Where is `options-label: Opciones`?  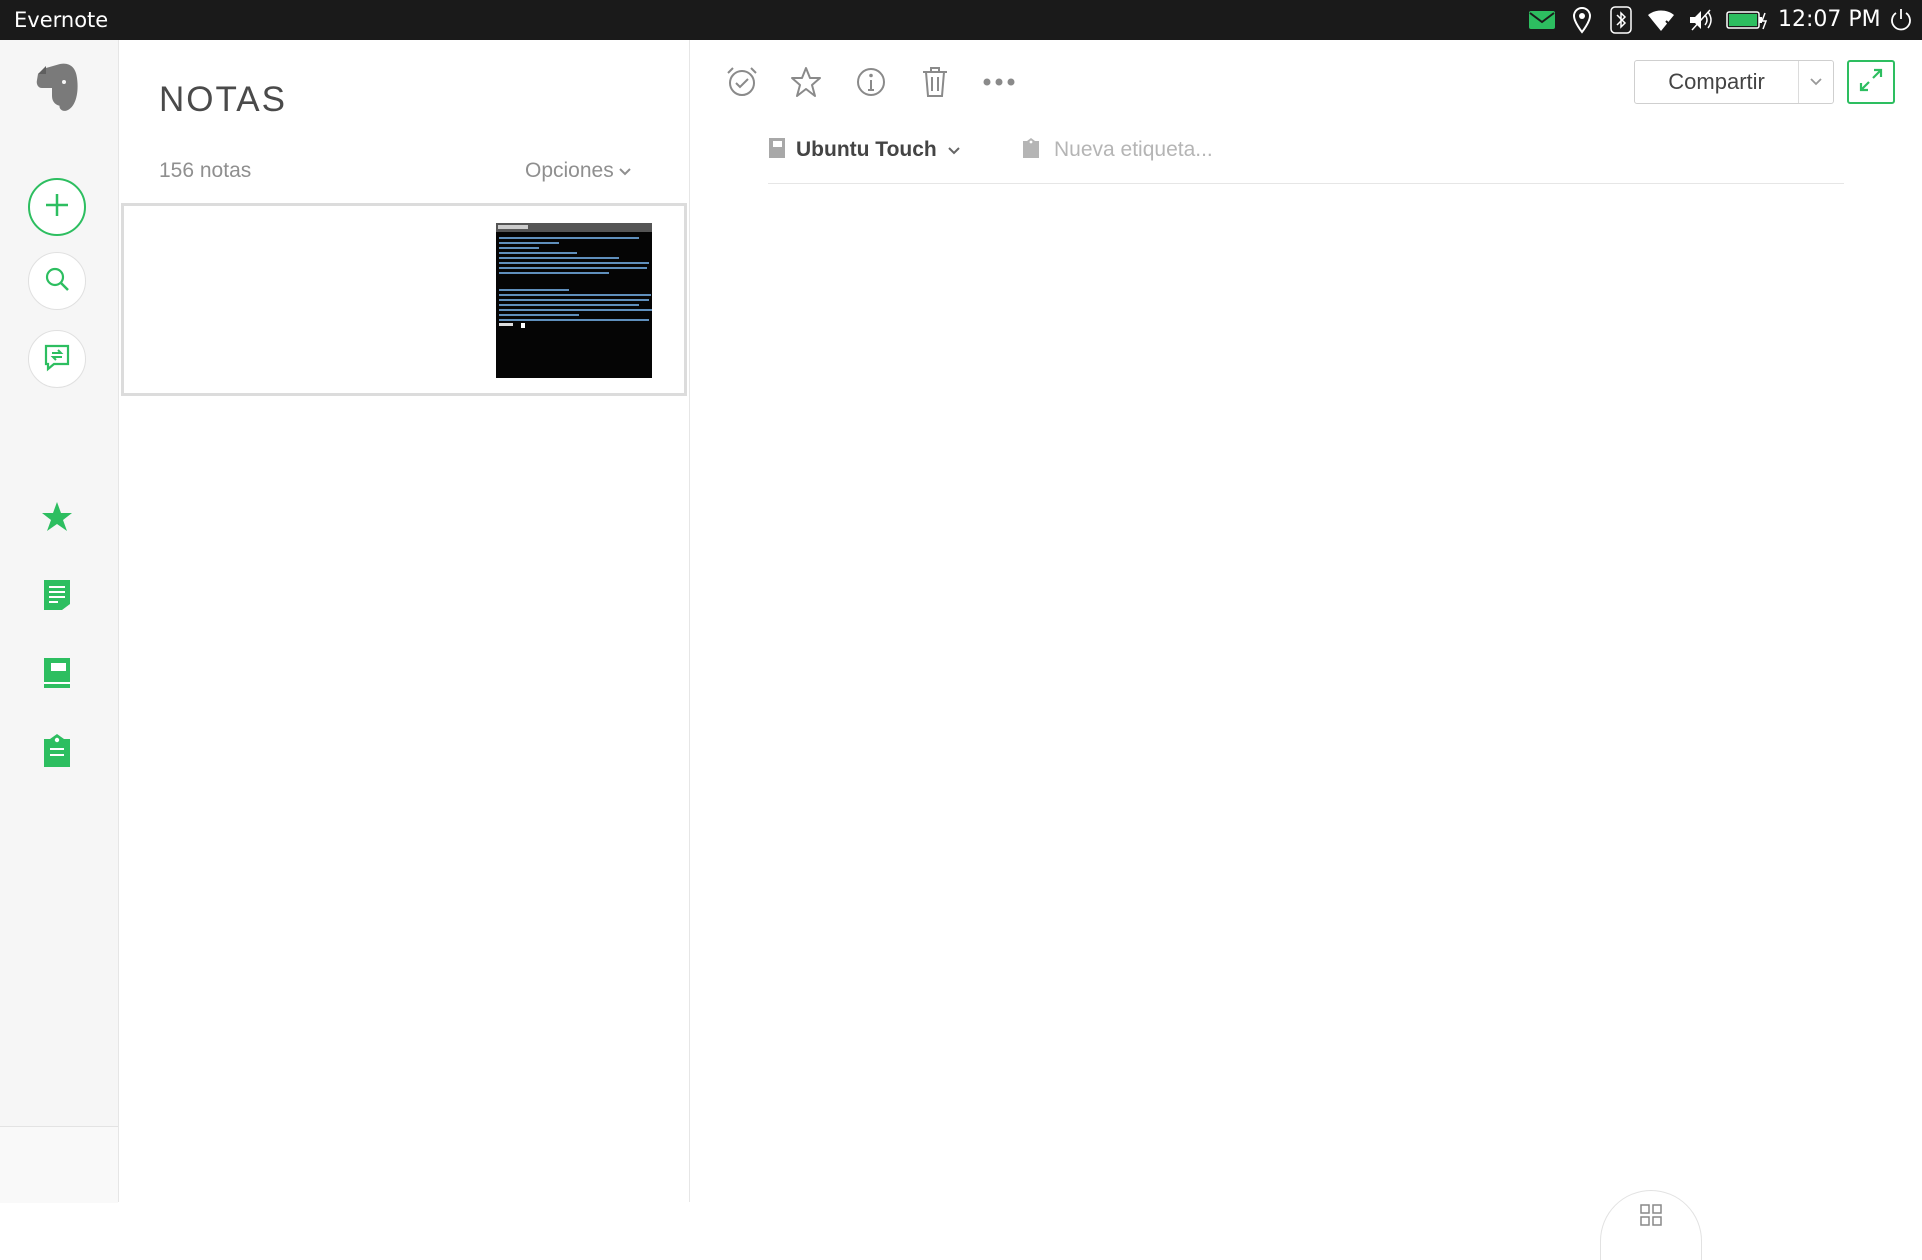 options-label: Opciones is located at coordinates (569, 170).